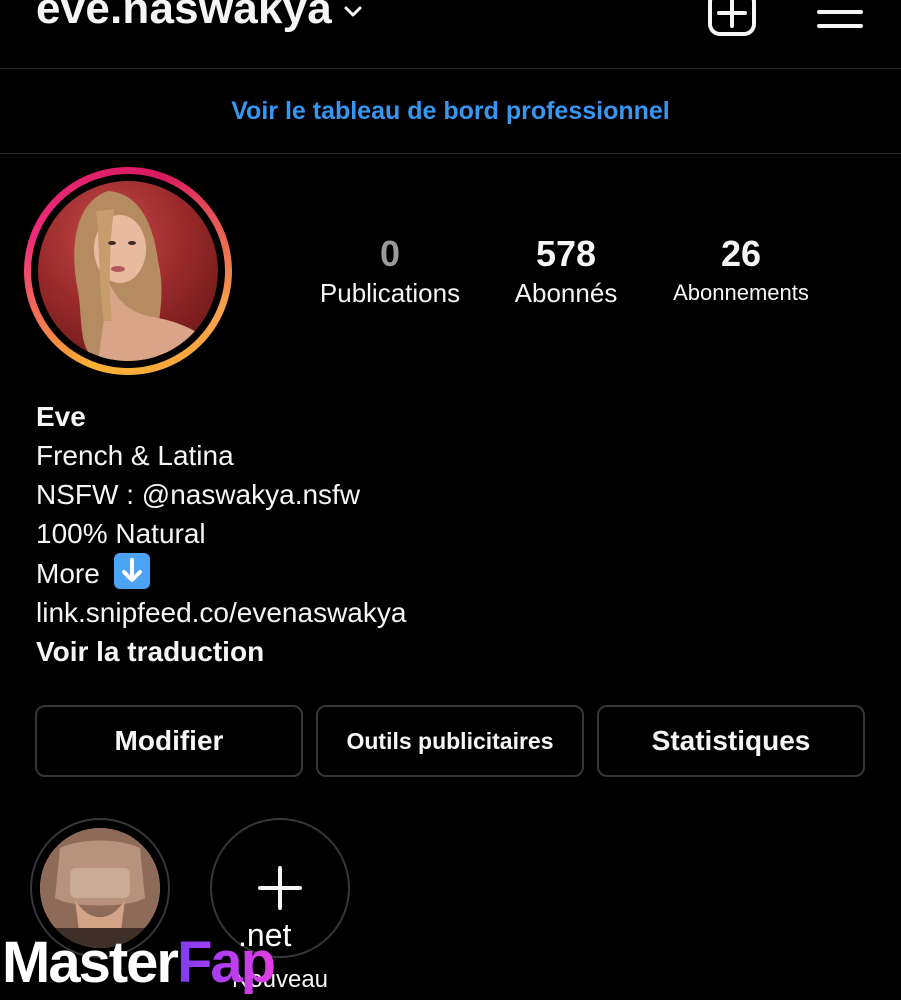 The image size is (901, 1000). Describe the element at coordinates (61, 416) in the screenshot. I see `display-name: Eve` at that location.